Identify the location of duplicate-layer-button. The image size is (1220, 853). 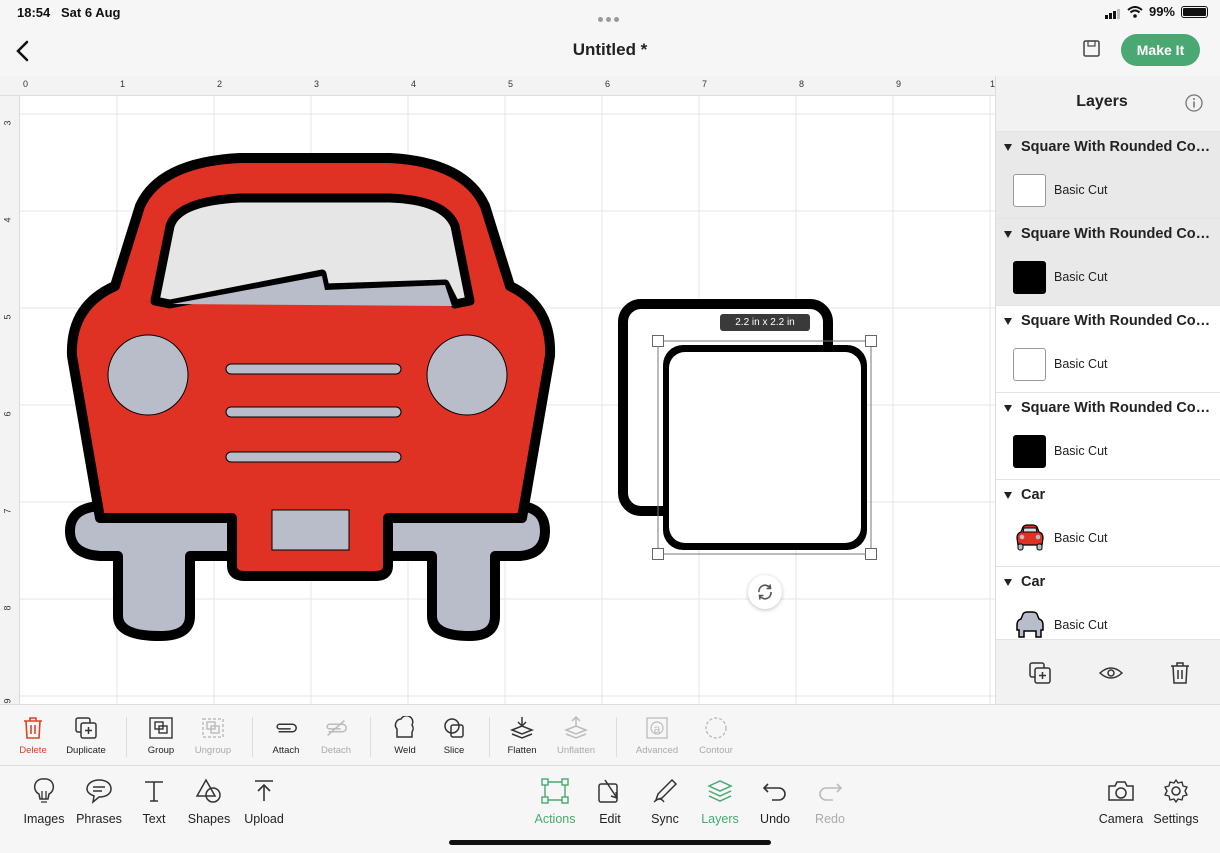
(1040, 673).